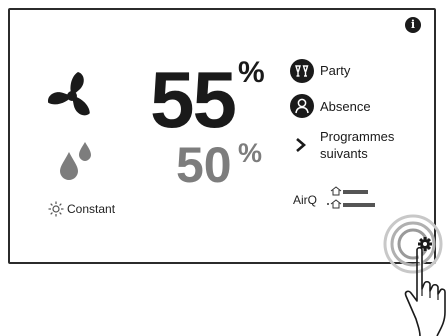  What do you see at coordinates (334, 204) in the screenshot?
I see `outdoor-house-icon` at bounding box center [334, 204].